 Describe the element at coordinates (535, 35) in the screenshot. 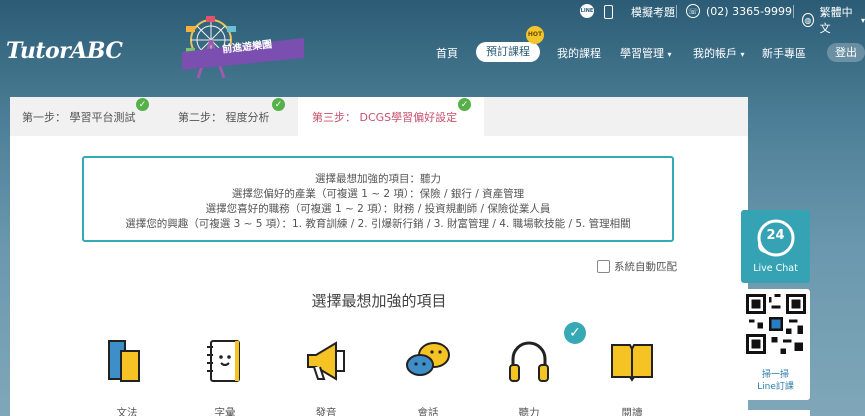

I see `hot-badge: HOT` at that location.